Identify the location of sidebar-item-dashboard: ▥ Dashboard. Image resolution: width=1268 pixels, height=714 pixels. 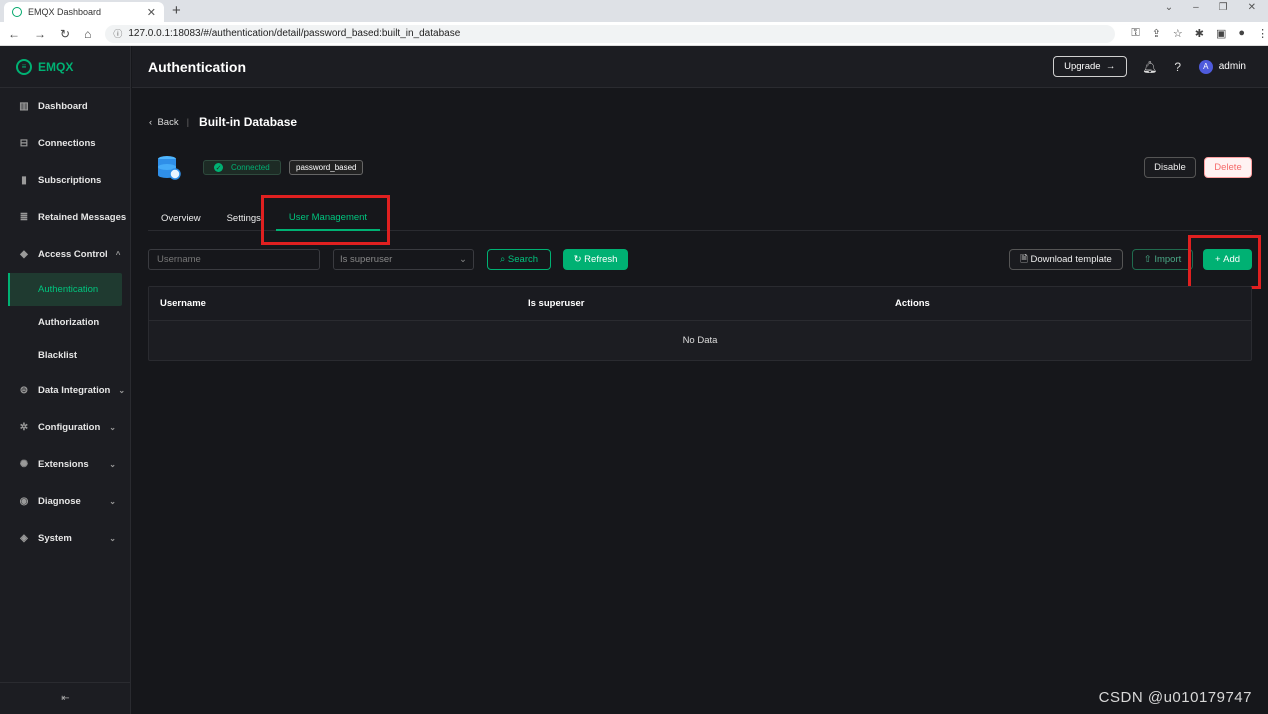
(65, 106).